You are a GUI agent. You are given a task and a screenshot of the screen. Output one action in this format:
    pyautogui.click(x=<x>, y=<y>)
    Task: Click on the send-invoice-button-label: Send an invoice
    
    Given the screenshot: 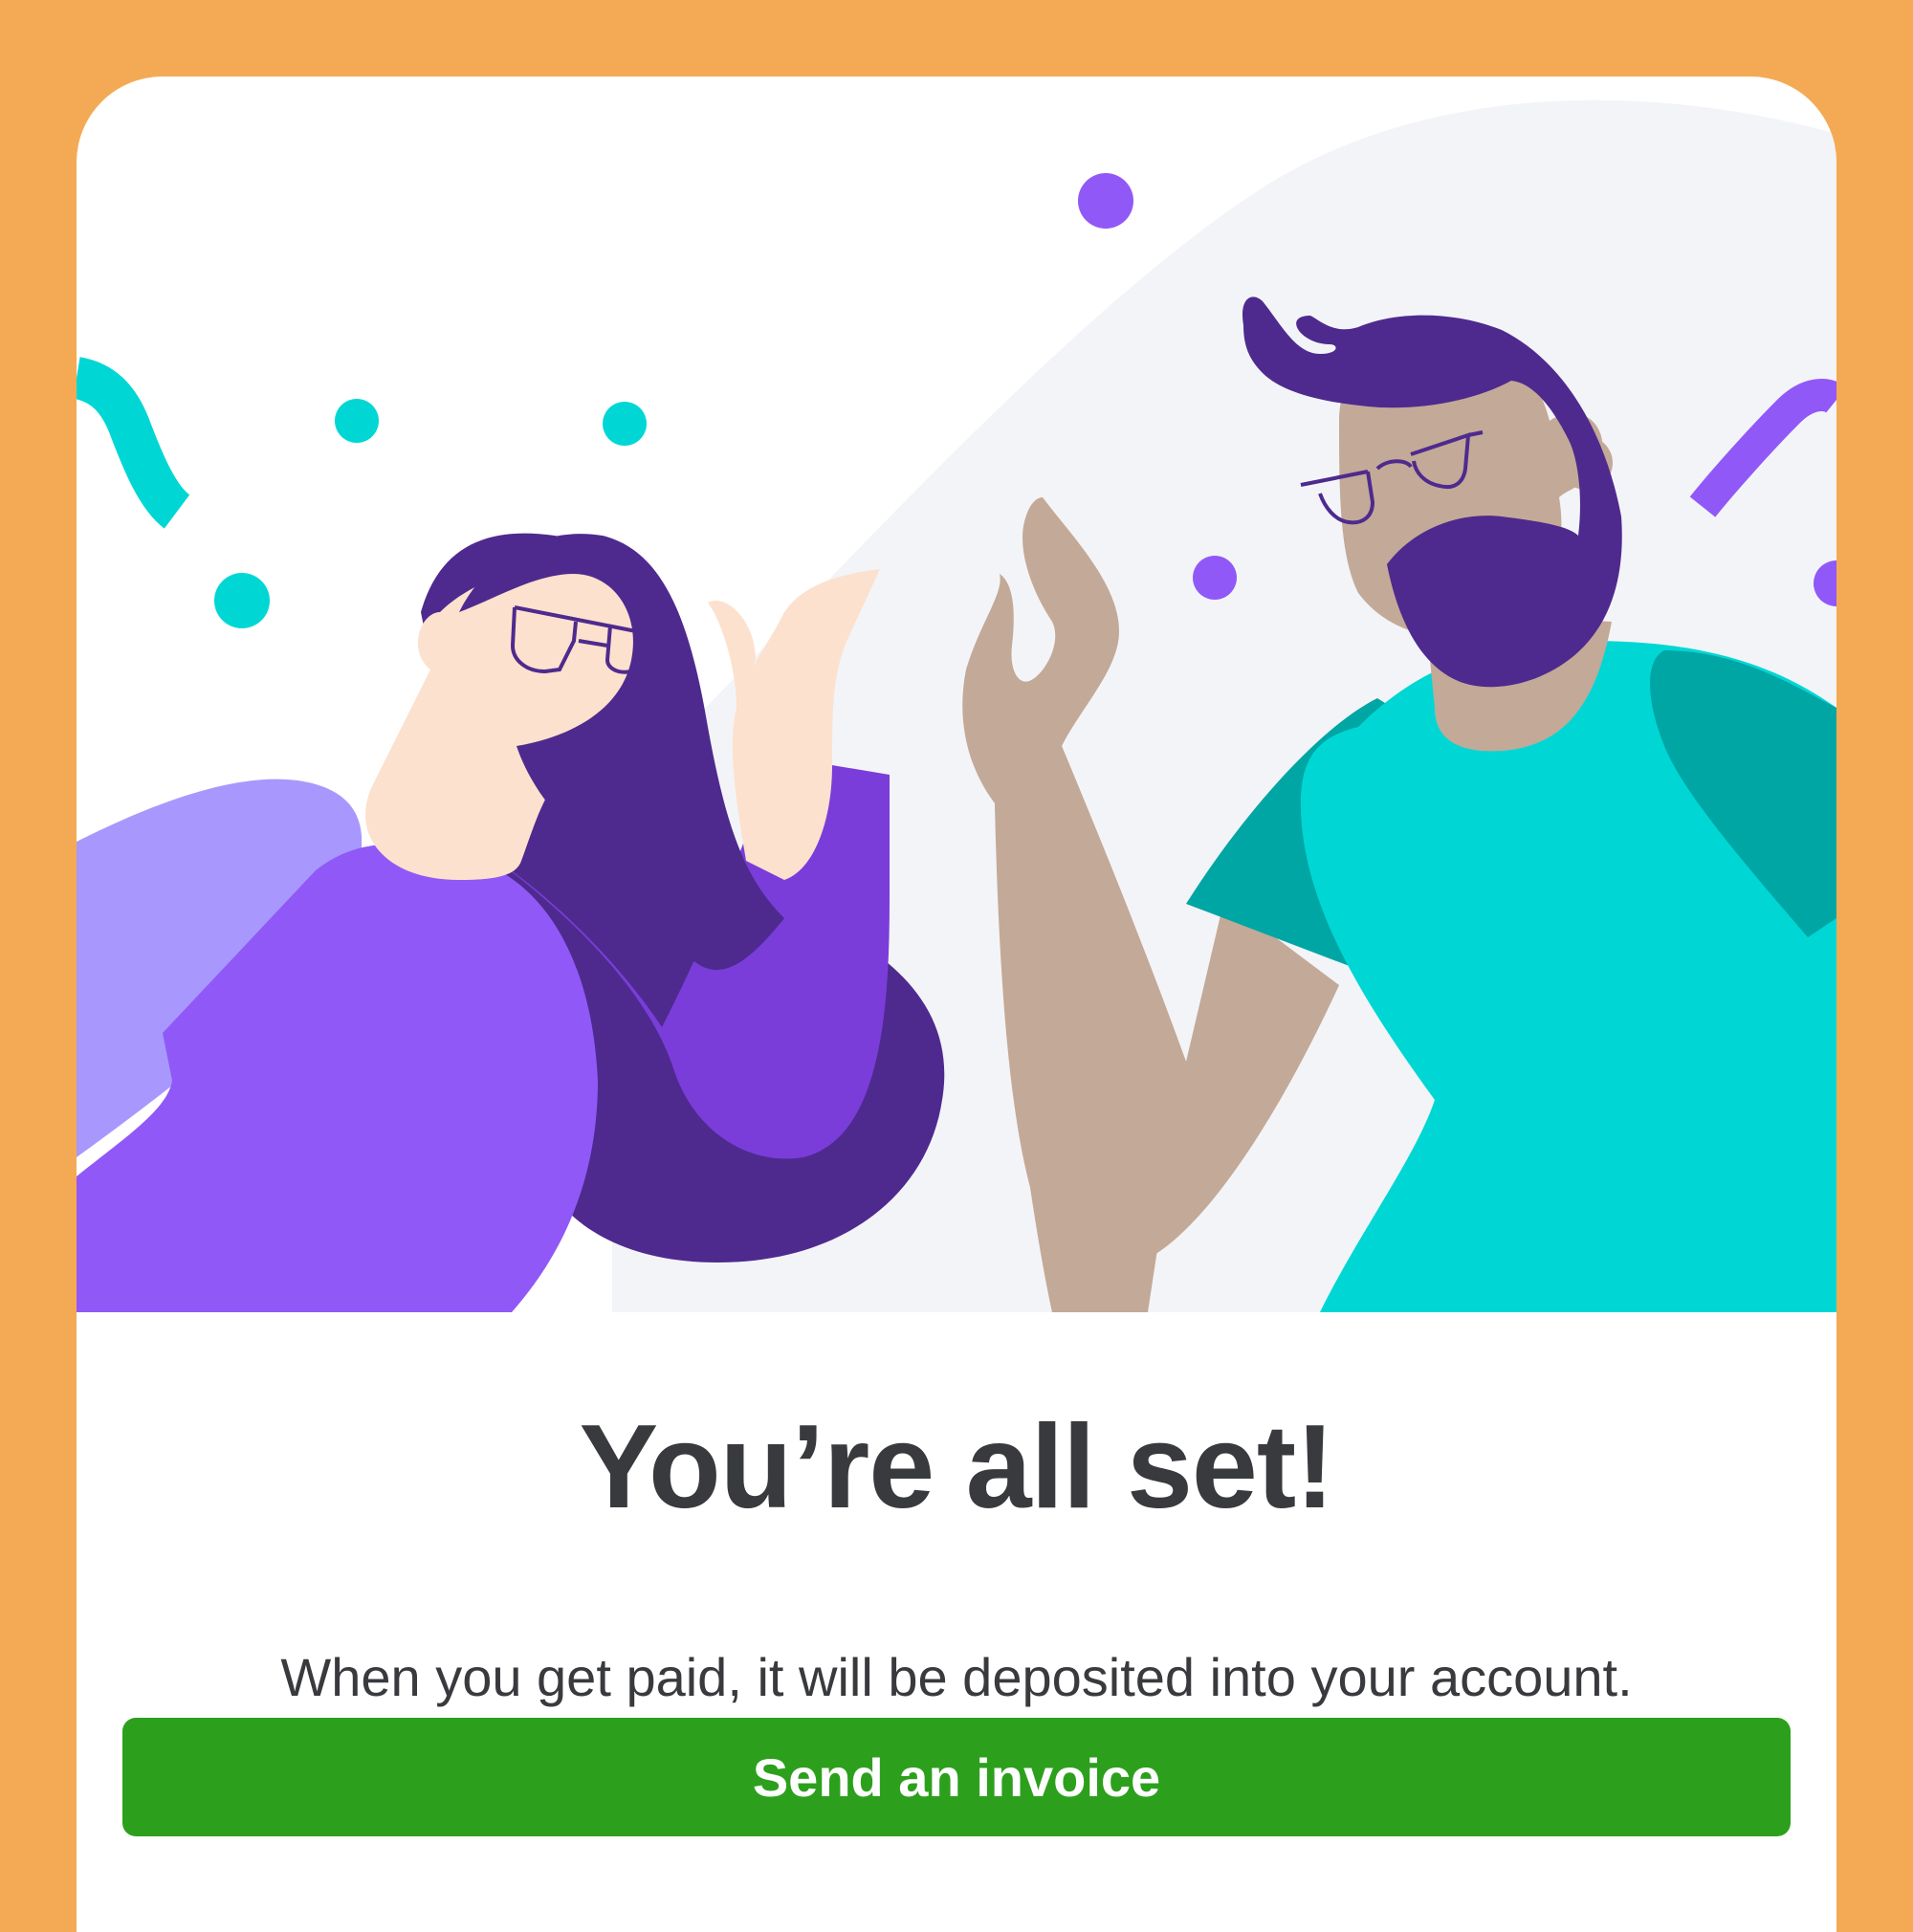 What is the action you would take?
    pyautogui.click(x=957, y=1777)
    